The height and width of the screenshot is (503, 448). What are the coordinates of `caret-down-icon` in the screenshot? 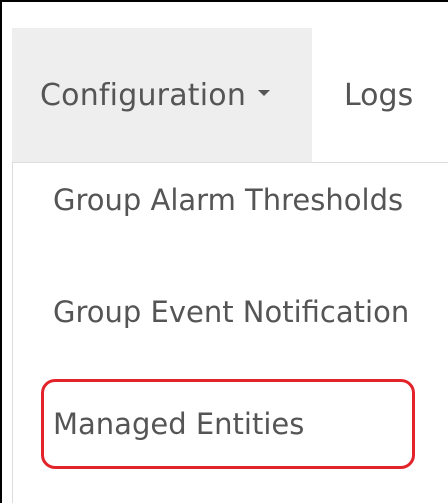 It's located at (264, 93).